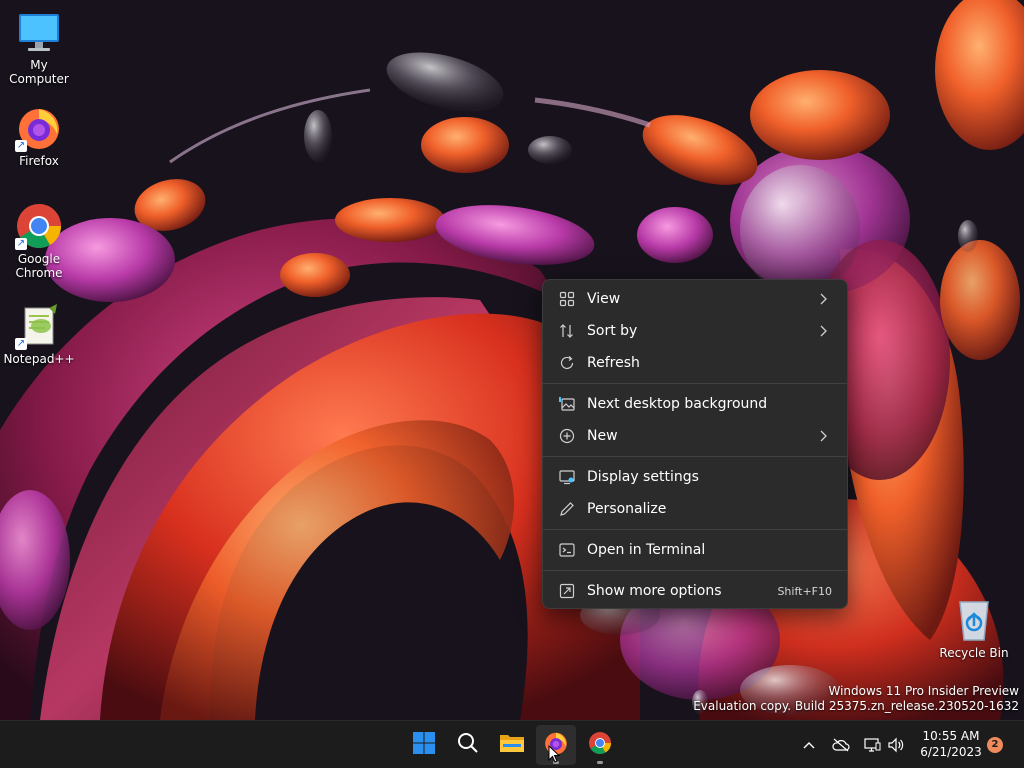 This screenshot has height=768, width=1024. I want to click on windows-start-icon, so click(424, 745).